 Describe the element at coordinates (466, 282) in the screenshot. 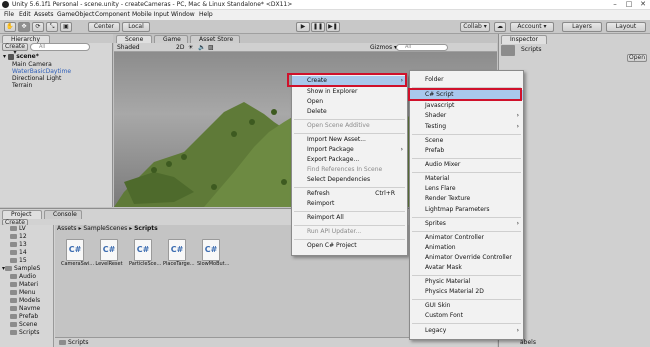

I see `submenu-item-physic-material: Physic Material` at that location.